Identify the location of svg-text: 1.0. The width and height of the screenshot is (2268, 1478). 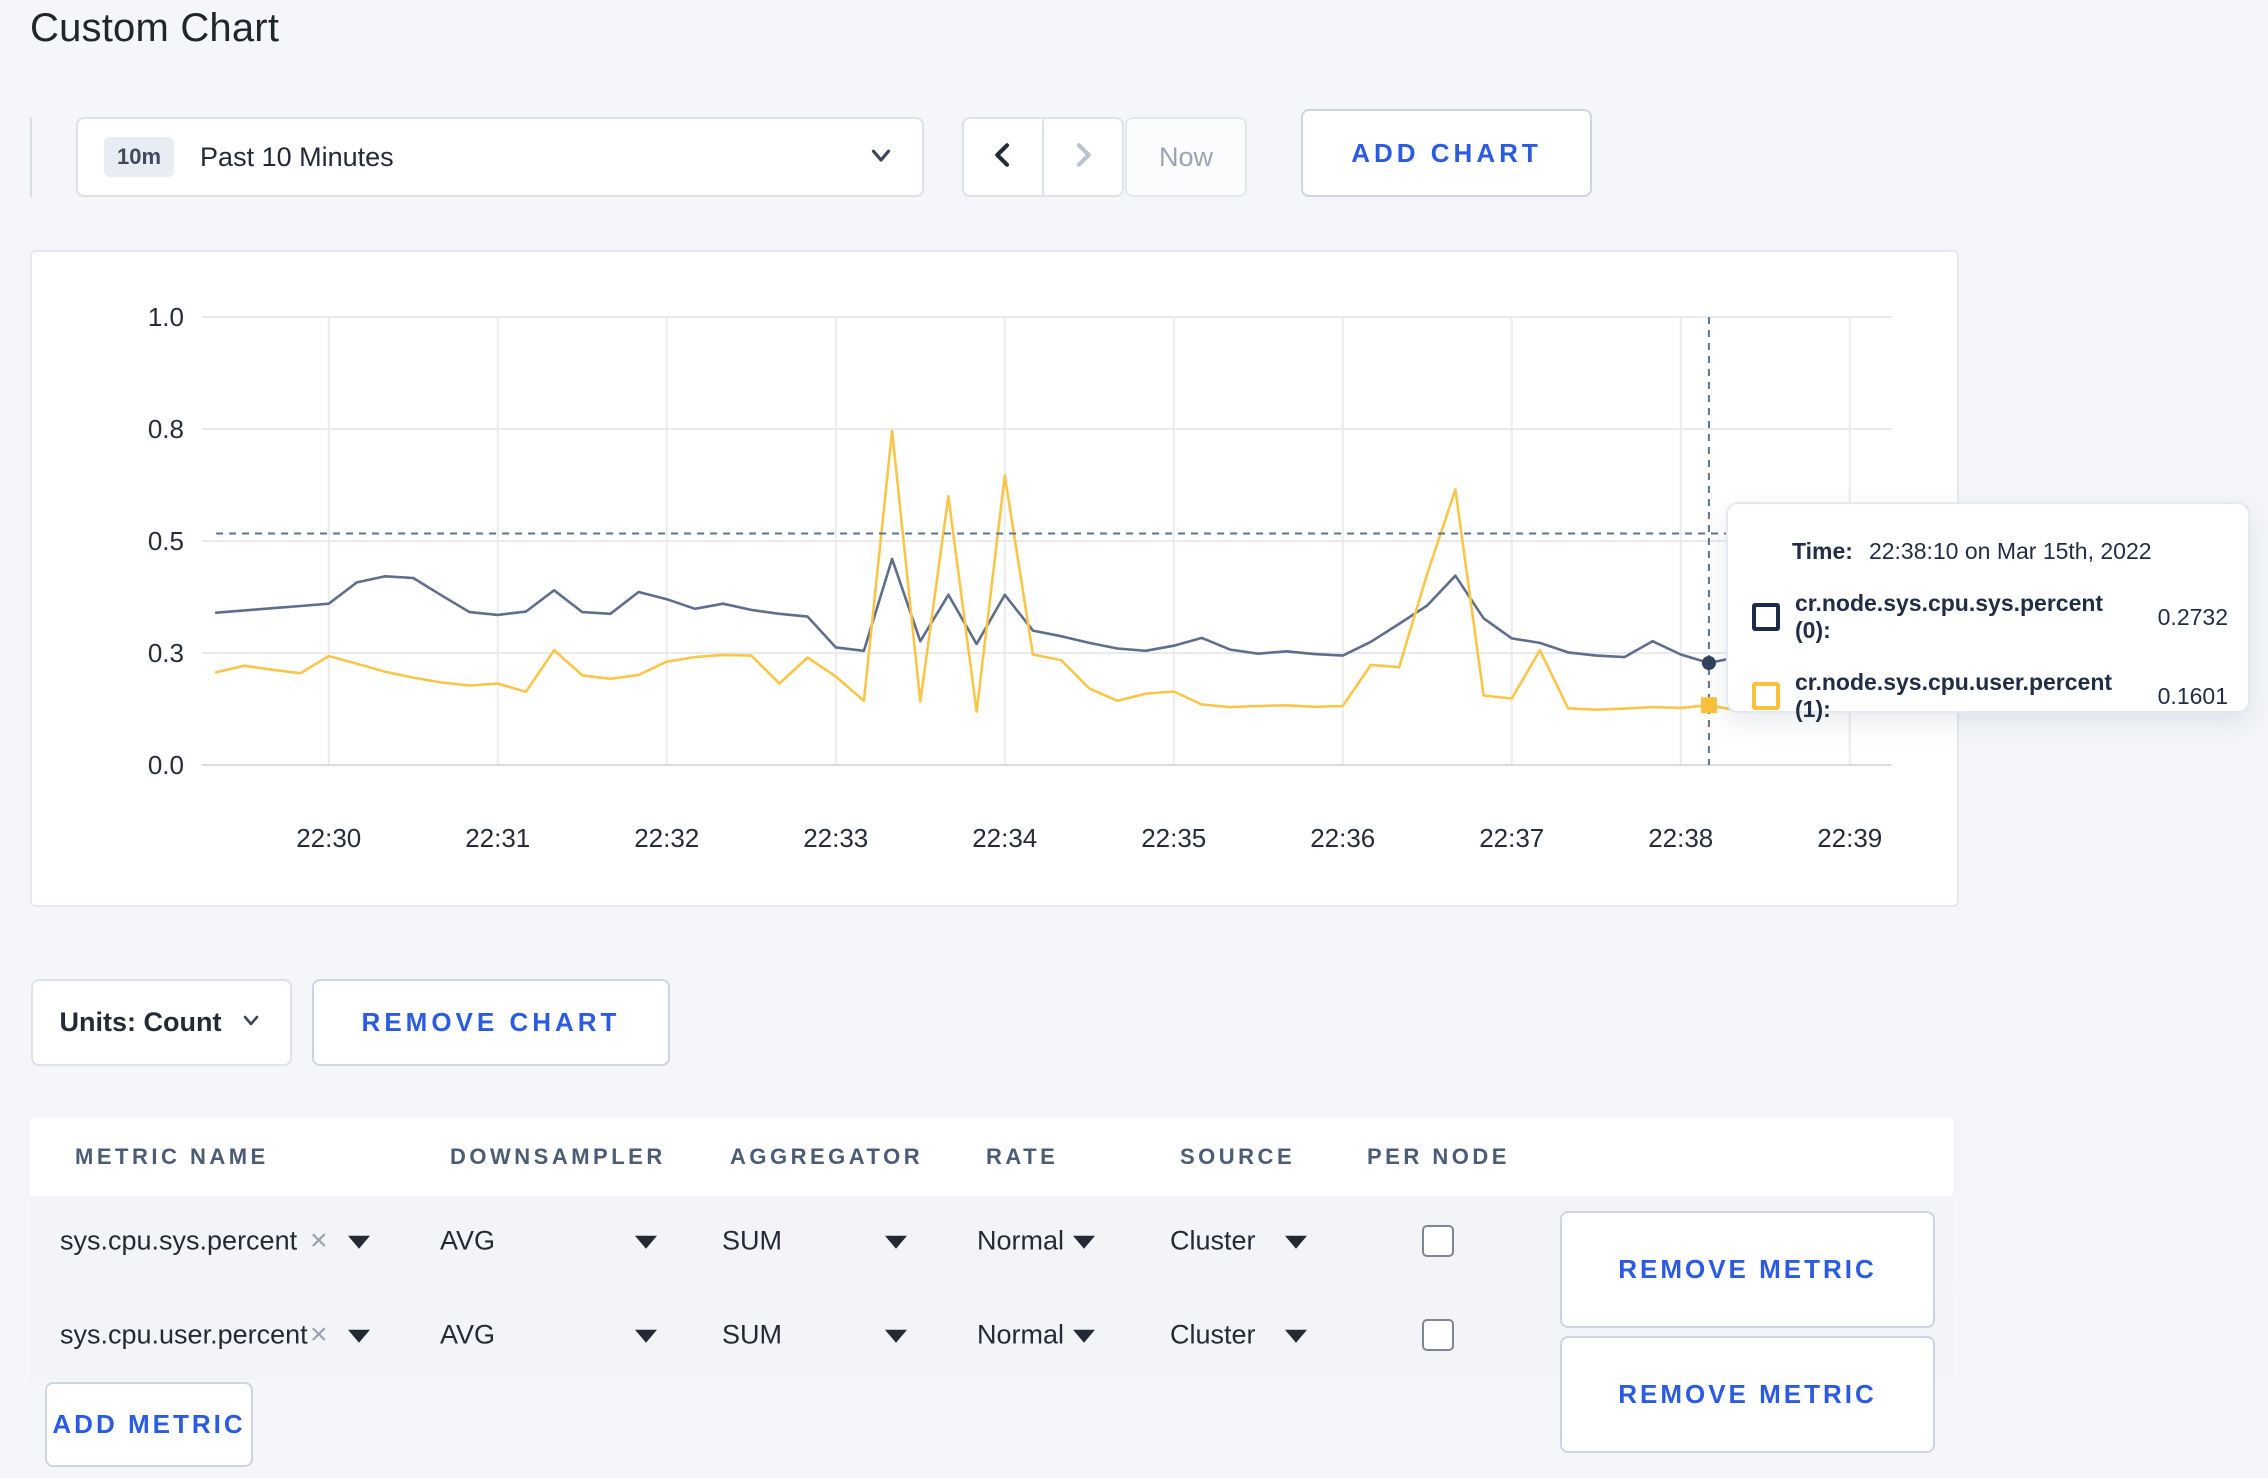
(166, 317).